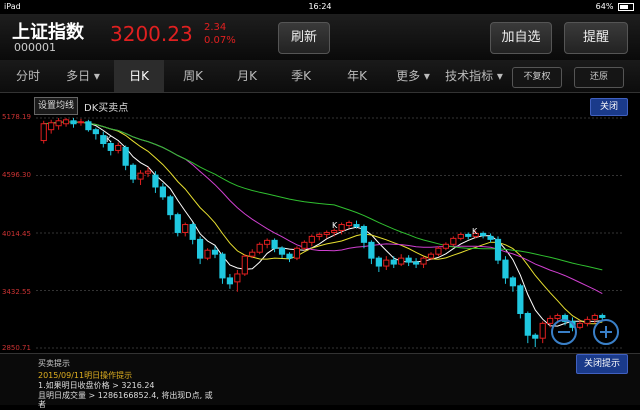 Image resolution: width=640 pixels, height=410 pixels. What do you see at coordinates (596, 38) in the screenshot?
I see `remind-button: 提醒` at bounding box center [596, 38].